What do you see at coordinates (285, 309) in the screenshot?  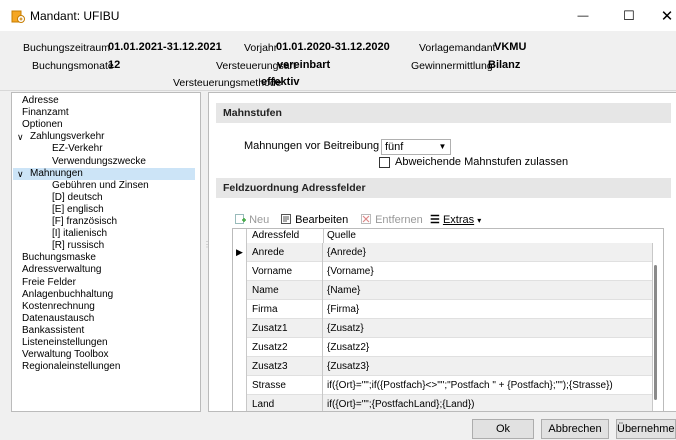 I see `cell-adressfeld: Firma` at bounding box center [285, 309].